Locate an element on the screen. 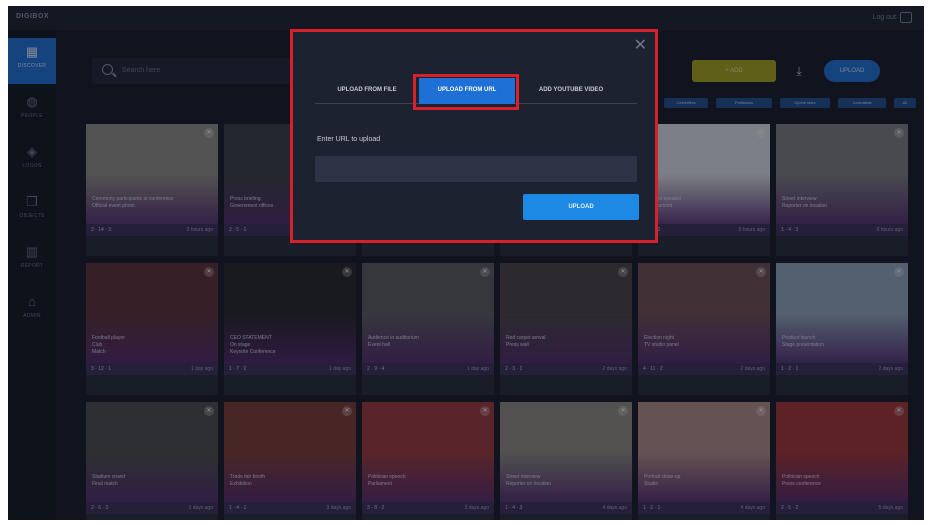 The height and width of the screenshot is (525, 930). tab-highlight-frame is located at coordinates (466, 92).